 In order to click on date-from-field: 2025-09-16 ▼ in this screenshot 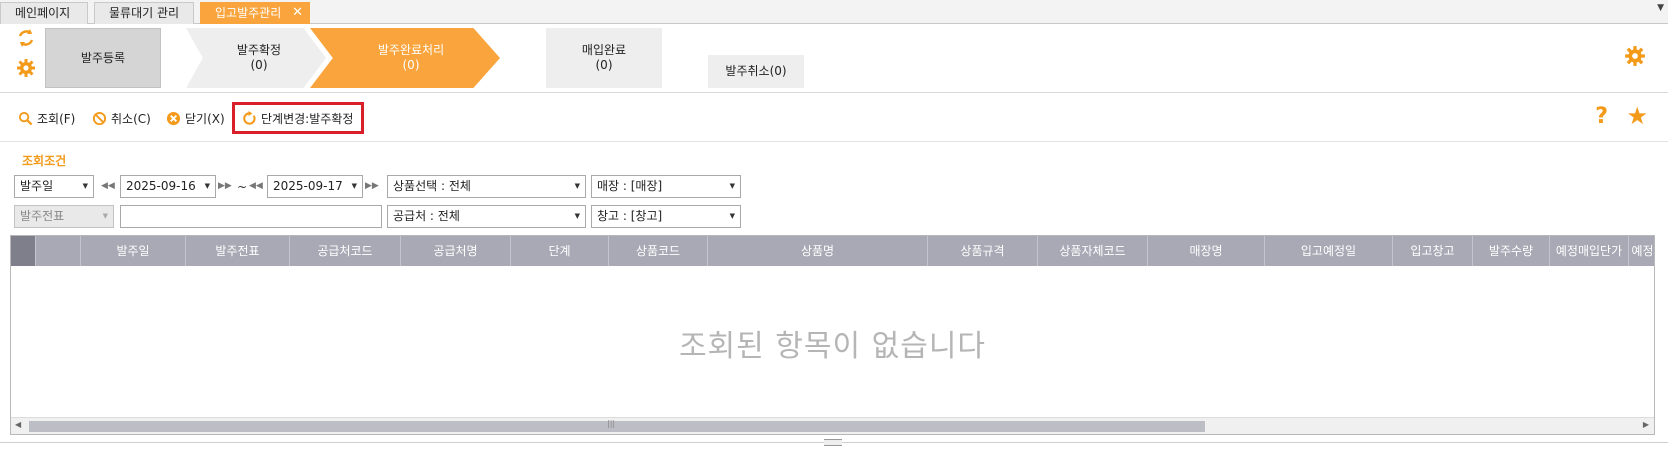, I will do `click(168, 186)`.